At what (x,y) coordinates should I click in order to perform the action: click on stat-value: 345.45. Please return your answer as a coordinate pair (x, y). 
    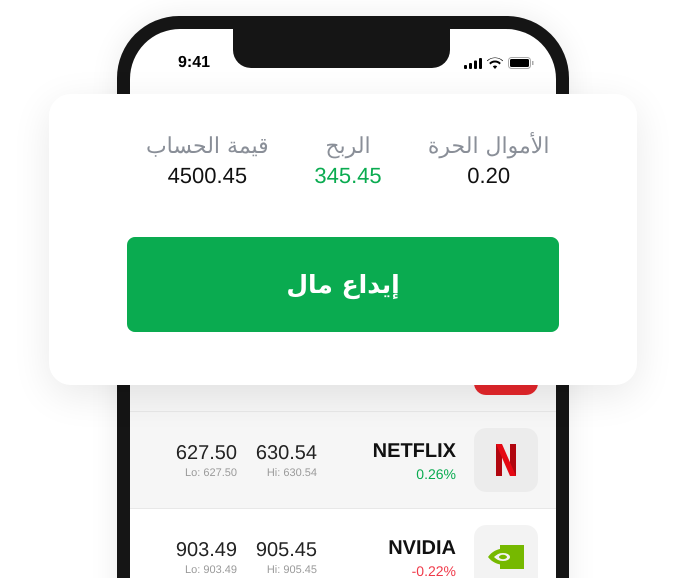
    Looking at the image, I should click on (348, 176).